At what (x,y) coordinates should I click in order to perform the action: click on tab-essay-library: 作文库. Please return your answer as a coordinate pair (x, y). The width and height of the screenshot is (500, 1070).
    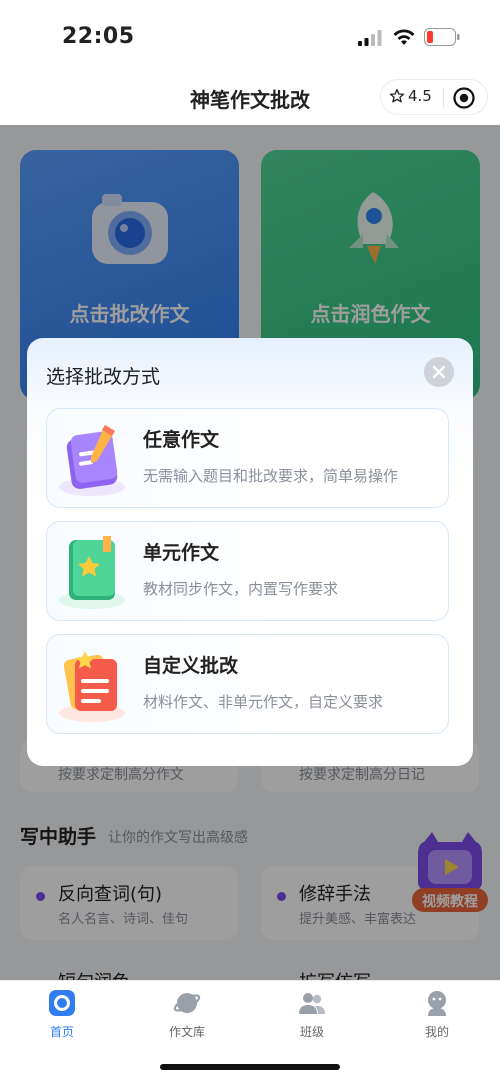
    Looking at the image, I should click on (187, 1014).